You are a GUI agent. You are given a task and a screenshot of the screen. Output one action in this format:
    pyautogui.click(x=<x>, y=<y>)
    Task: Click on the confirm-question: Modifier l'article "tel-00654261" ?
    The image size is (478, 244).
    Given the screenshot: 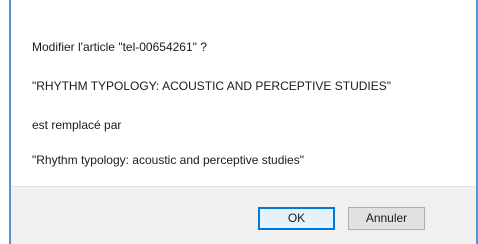 What is the action you would take?
    pyautogui.click(x=119, y=47)
    